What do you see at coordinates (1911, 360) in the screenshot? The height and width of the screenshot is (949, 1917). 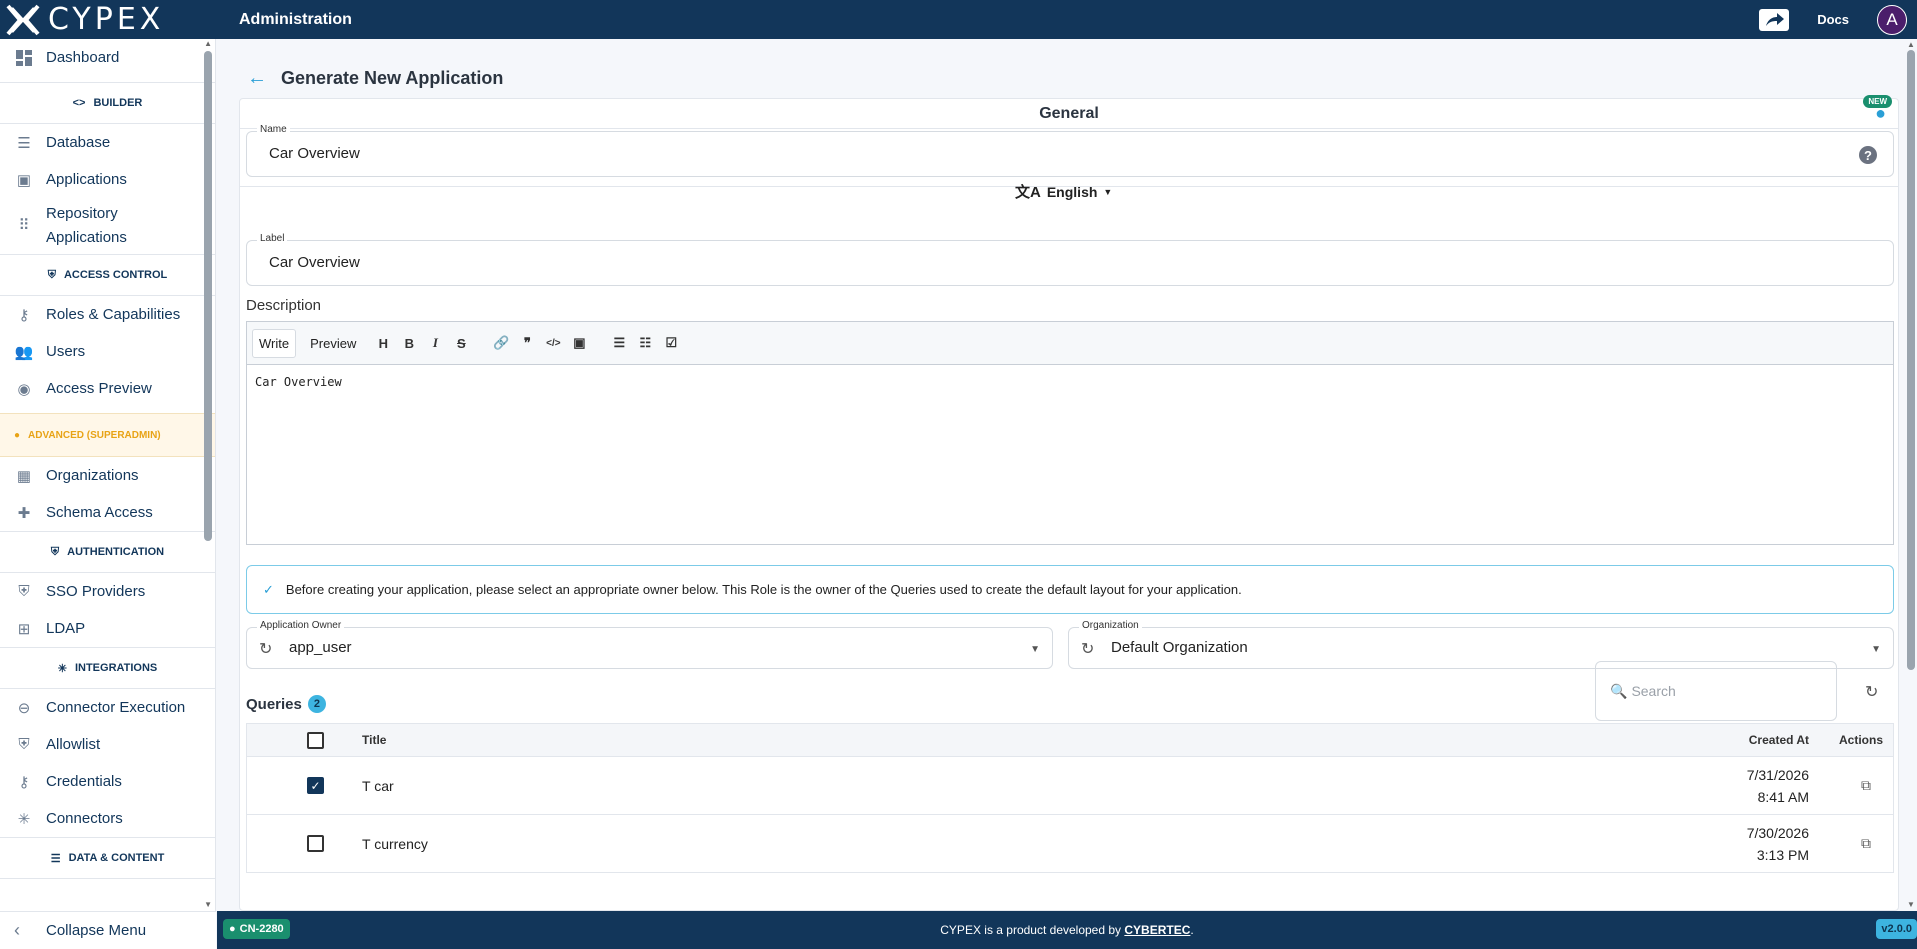 I see `main-scrollbar` at bounding box center [1911, 360].